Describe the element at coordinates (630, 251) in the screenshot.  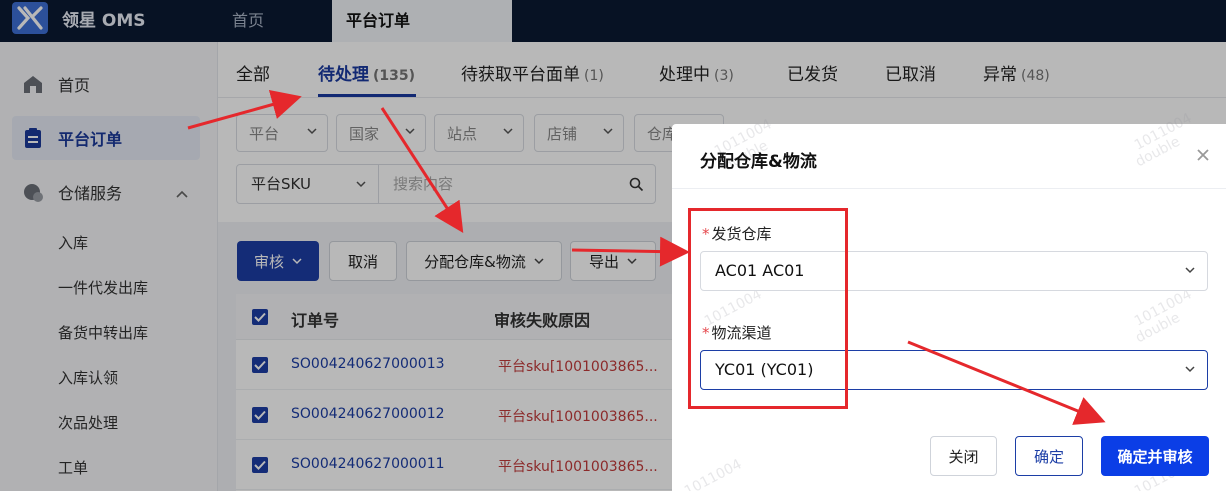
I see `arrow-to-modal-box` at that location.